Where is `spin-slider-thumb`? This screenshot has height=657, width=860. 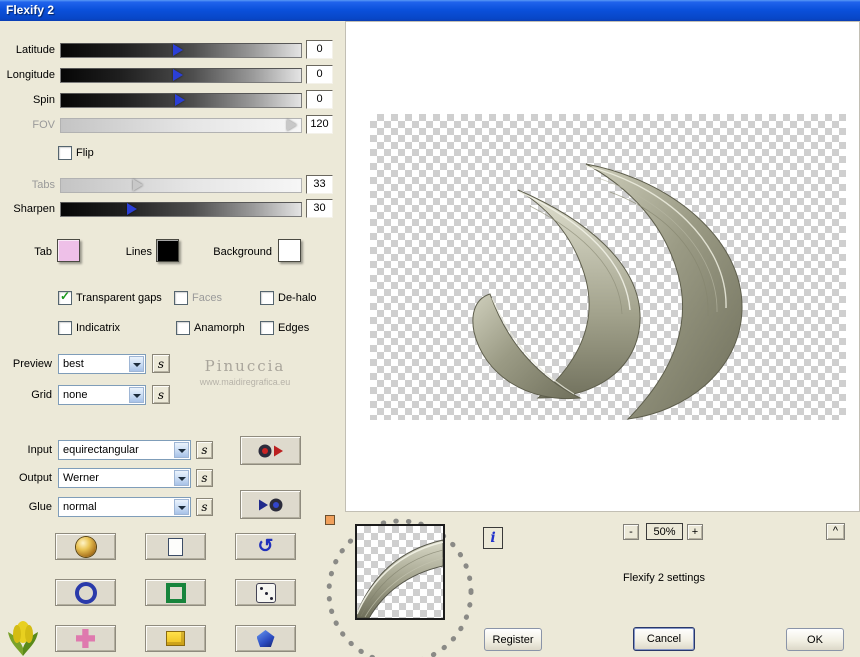
spin-slider-thumb is located at coordinates (180, 100).